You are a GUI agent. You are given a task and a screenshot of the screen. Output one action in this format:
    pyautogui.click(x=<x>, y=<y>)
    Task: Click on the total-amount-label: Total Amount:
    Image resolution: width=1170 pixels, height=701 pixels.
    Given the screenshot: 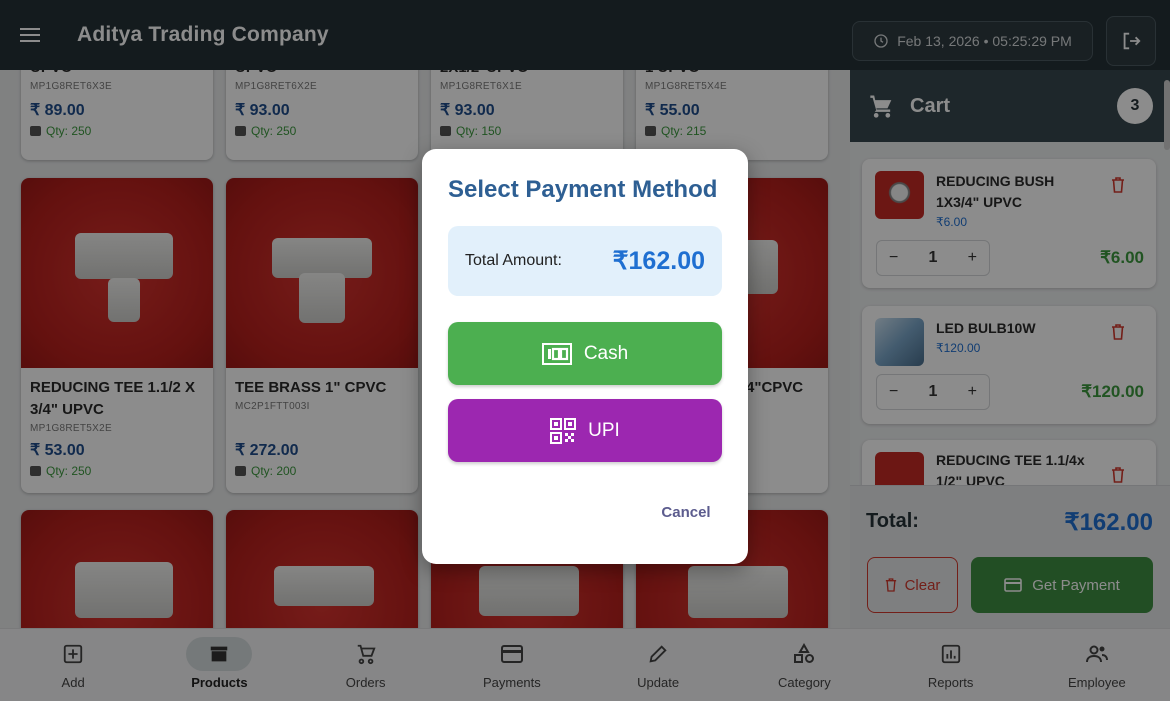 What is the action you would take?
    pyautogui.click(x=513, y=260)
    